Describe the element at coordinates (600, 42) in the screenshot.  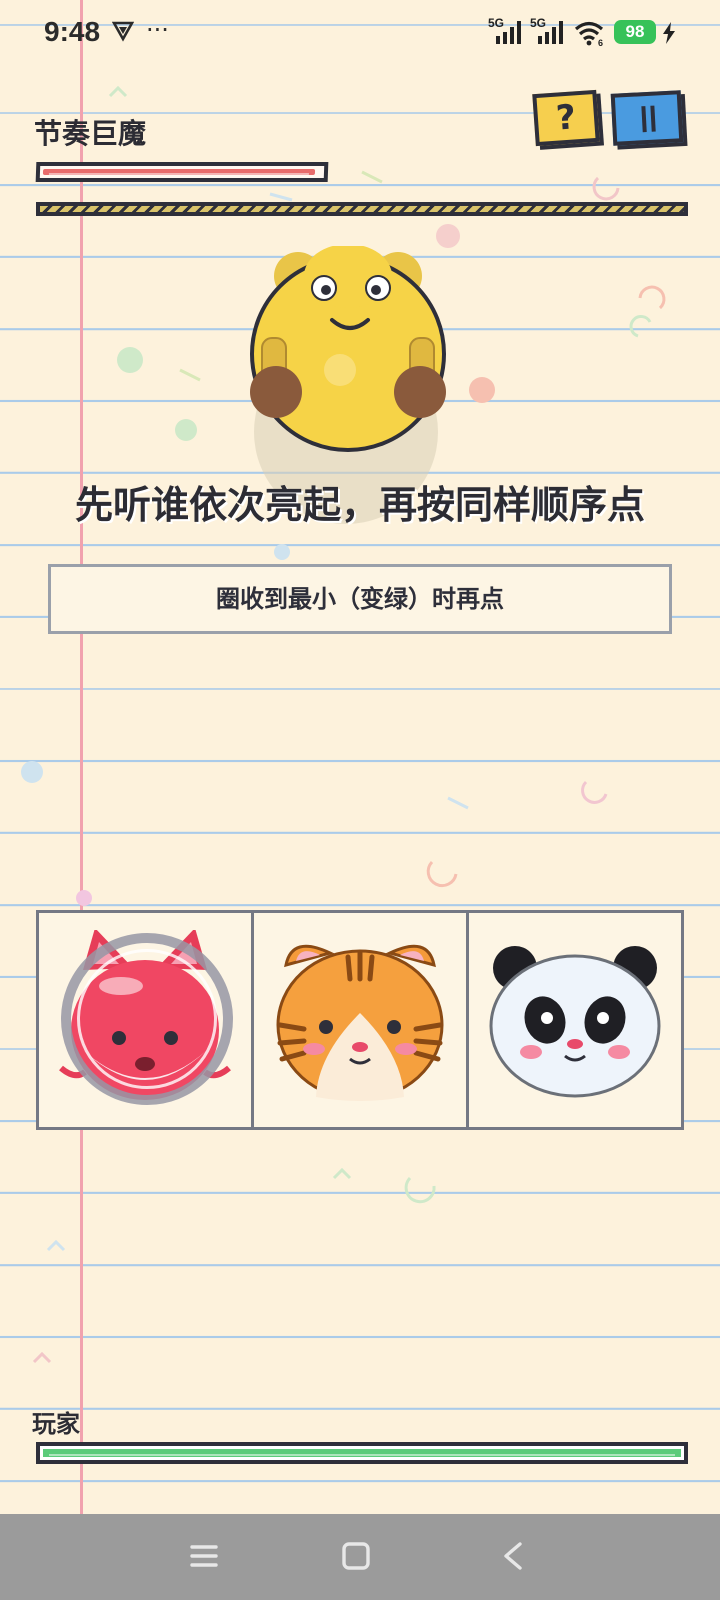
I see `wifi-label: 6` at that location.